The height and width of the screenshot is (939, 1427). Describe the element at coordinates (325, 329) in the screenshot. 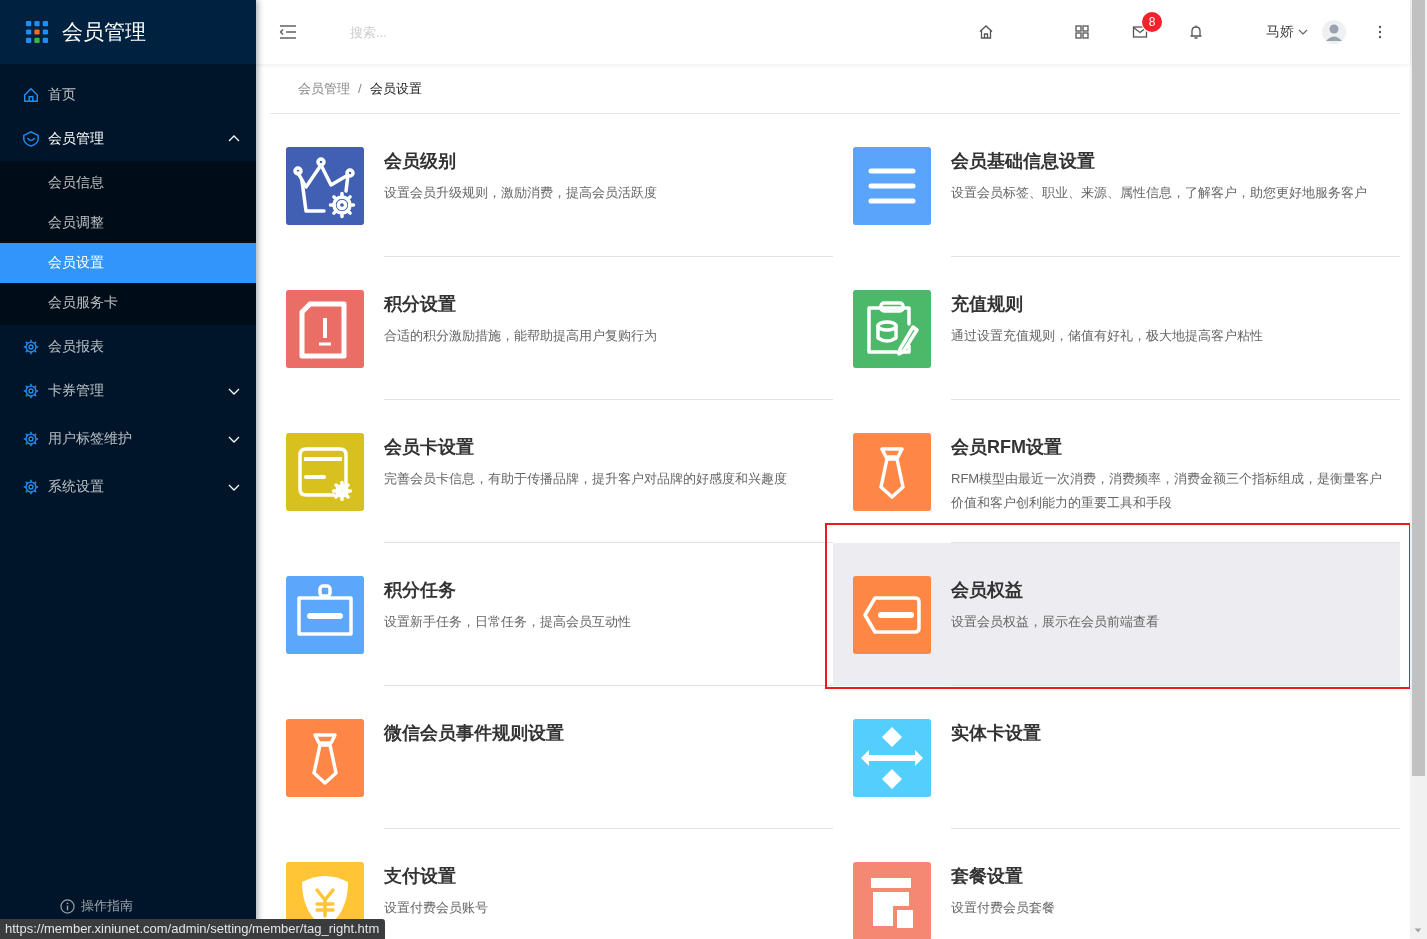

I see `document-icon` at that location.